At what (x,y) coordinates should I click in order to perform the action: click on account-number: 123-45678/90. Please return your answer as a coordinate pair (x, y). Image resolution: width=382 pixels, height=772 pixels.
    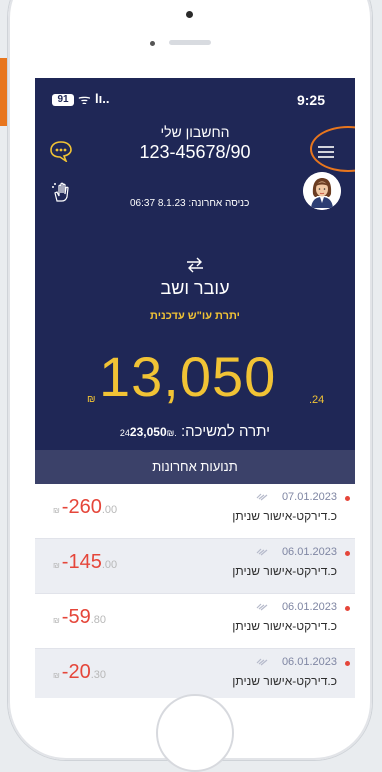
    Looking at the image, I should click on (195, 152).